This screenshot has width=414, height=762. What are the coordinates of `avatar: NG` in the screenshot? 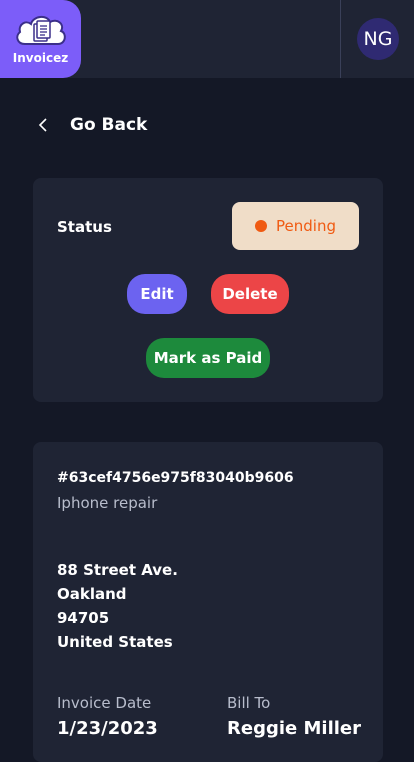 It's located at (378, 39).